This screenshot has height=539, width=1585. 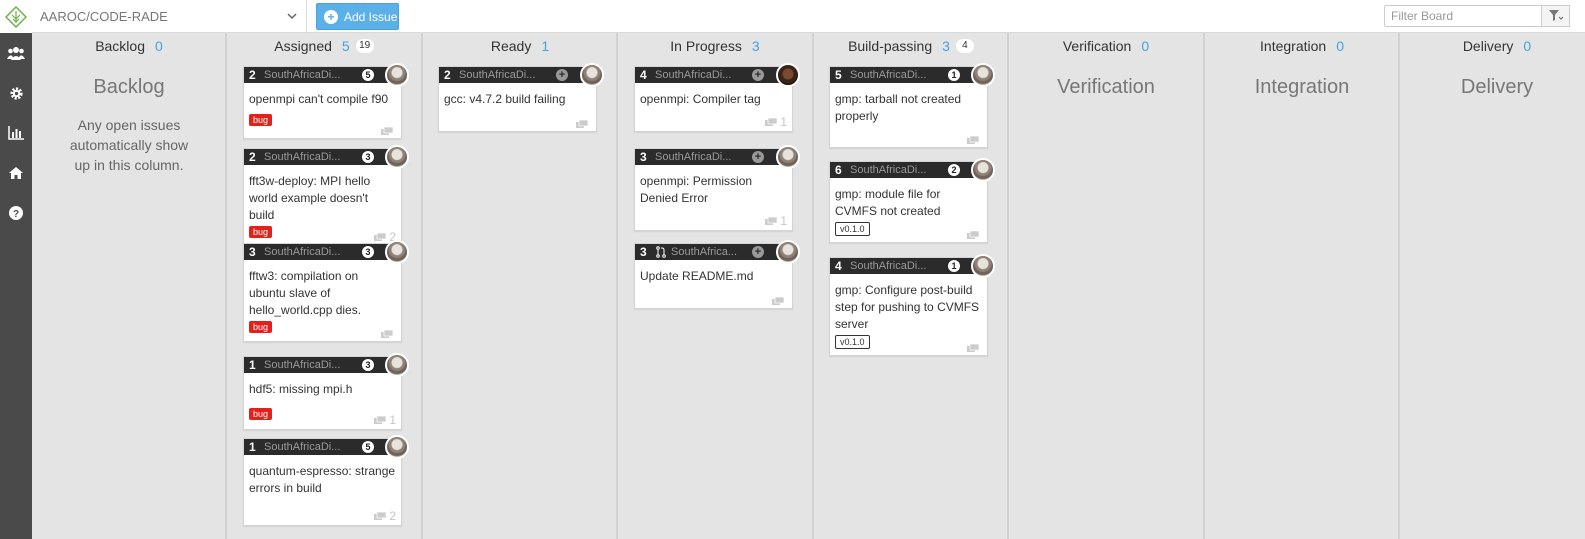 What do you see at coordinates (1340, 46) in the screenshot?
I see `column-count: 0` at bounding box center [1340, 46].